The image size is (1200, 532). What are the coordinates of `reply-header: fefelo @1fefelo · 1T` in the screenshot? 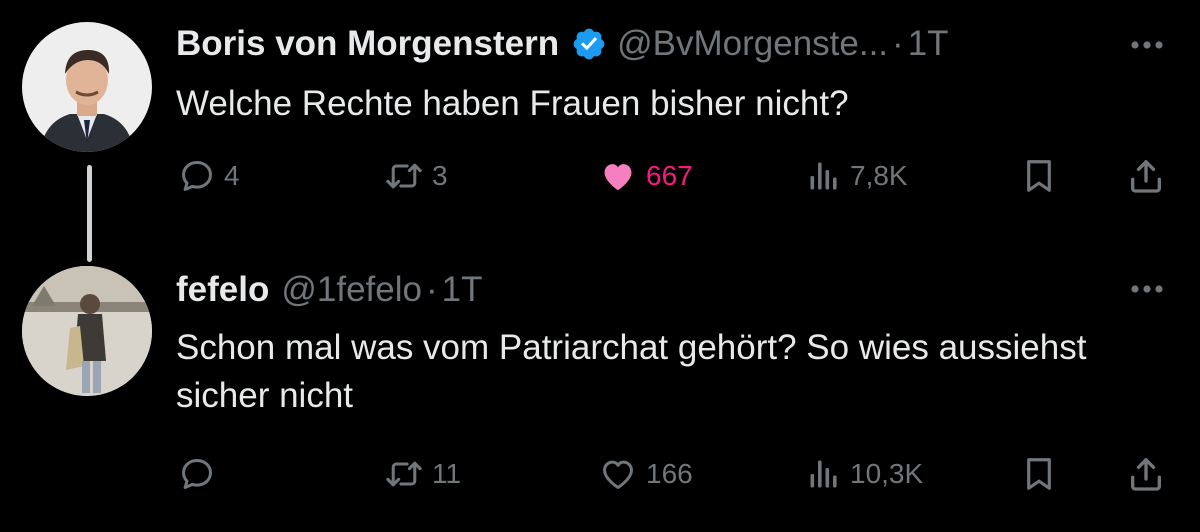 It's located at (329, 290).